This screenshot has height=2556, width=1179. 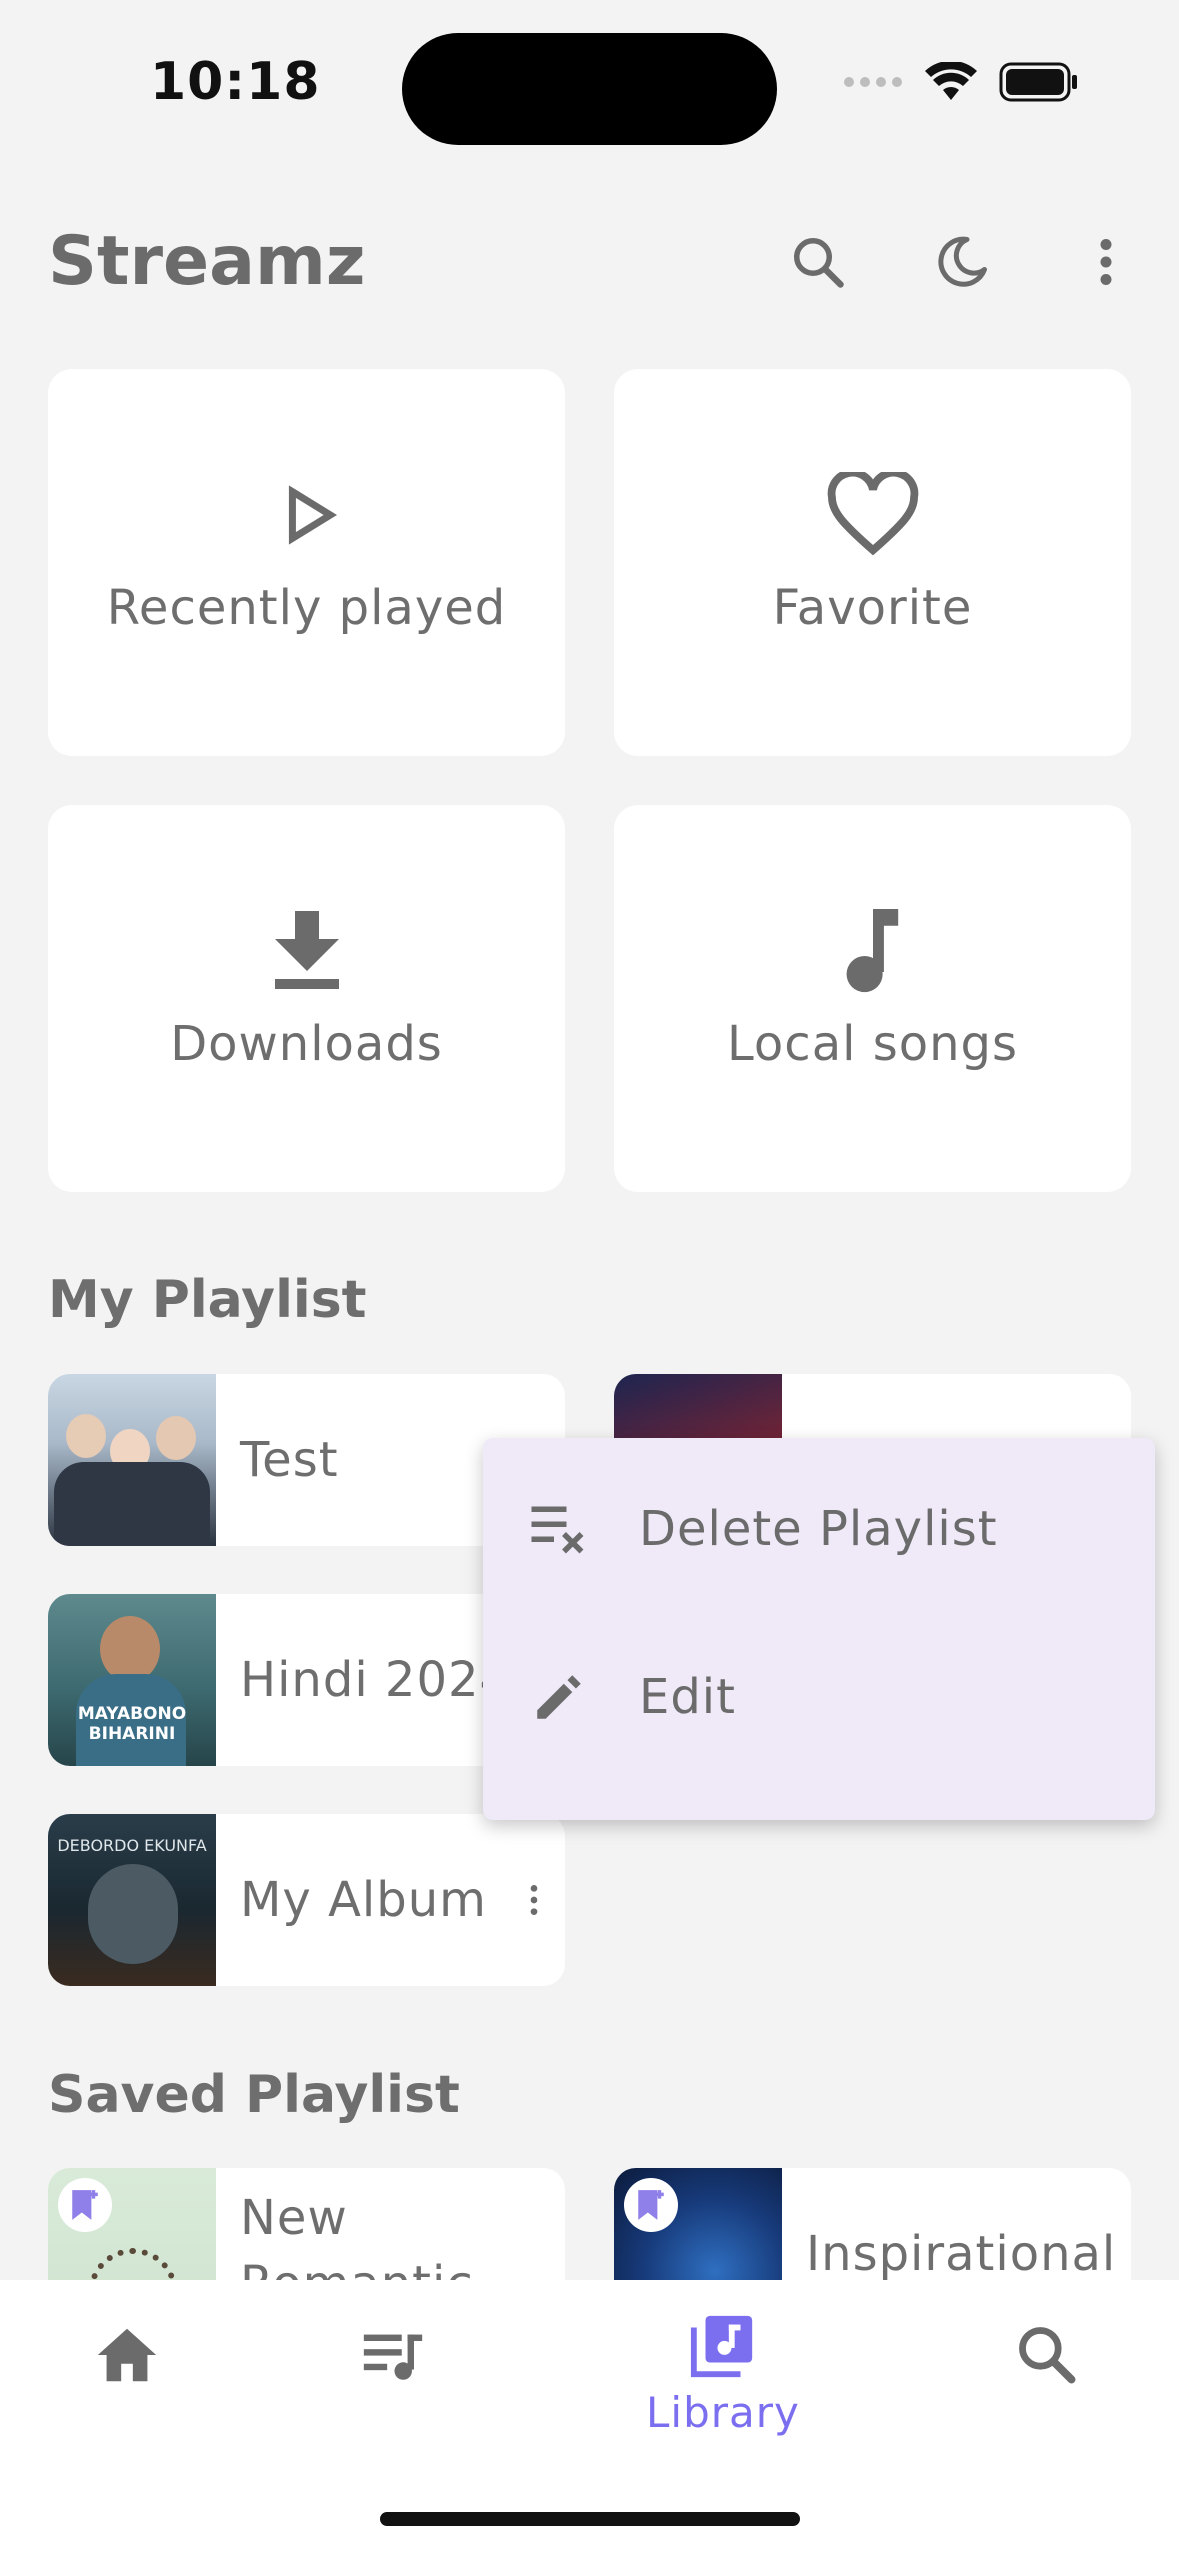 What do you see at coordinates (306, 608) in the screenshot?
I see `tile-label: Recently played` at bounding box center [306, 608].